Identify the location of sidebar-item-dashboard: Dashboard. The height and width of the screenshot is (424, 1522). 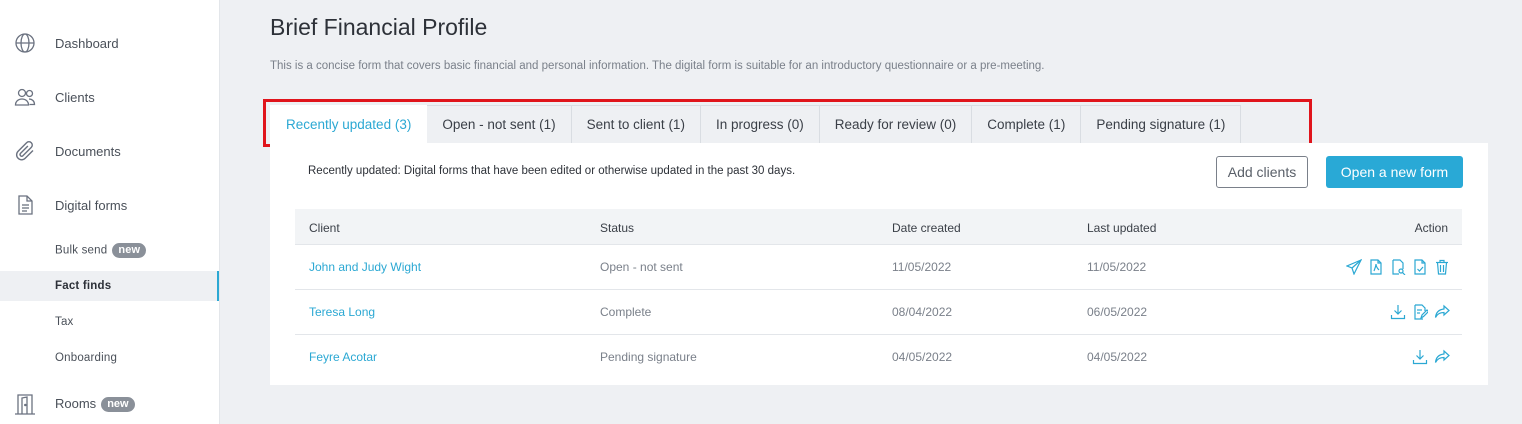
(109, 43).